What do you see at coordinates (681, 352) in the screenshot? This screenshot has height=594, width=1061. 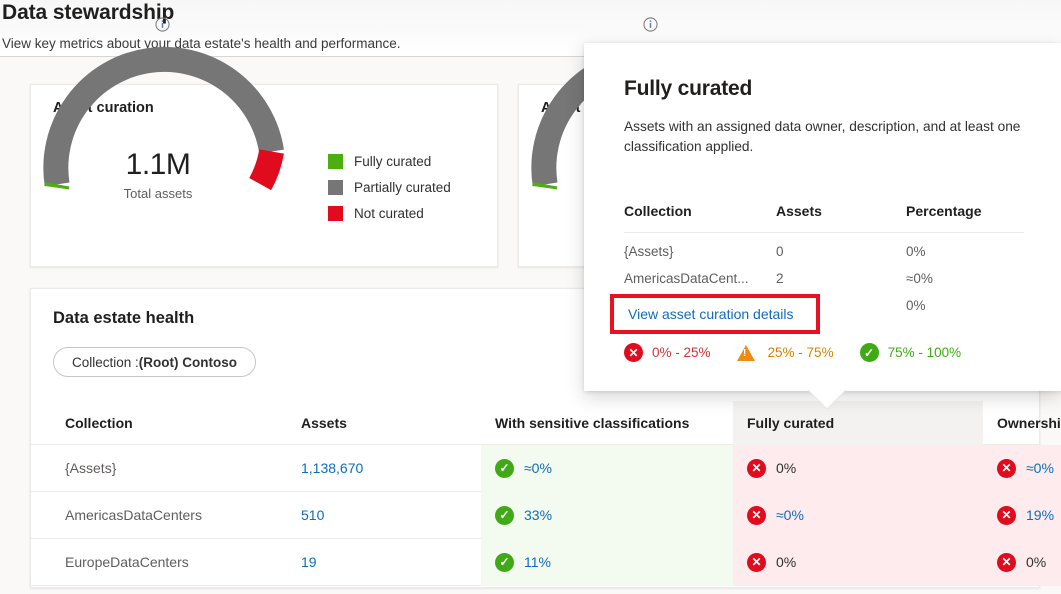 I see `legend-label: 0% - 25%` at bounding box center [681, 352].